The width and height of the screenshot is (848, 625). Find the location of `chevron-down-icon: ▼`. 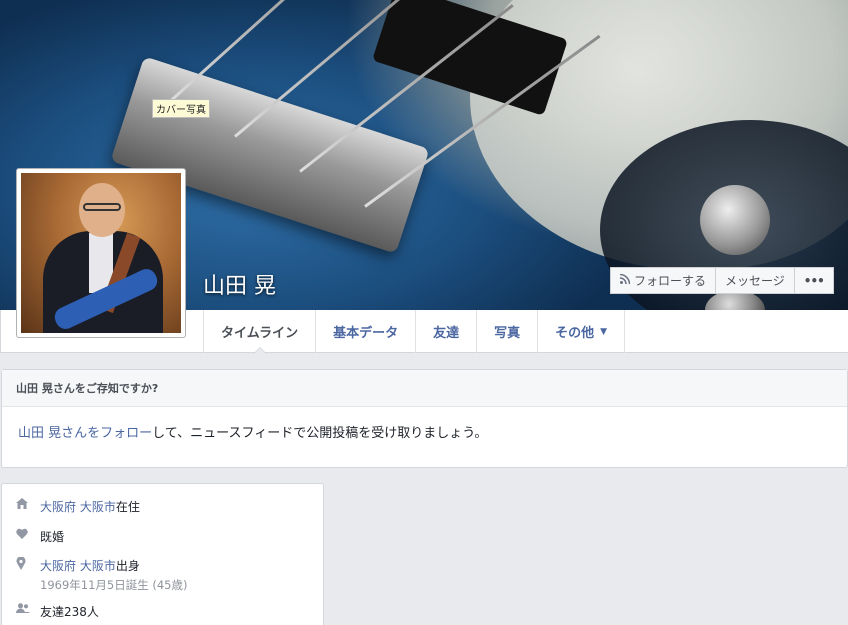

chevron-down-icon: ▼ is located at coordinates (604, 331).